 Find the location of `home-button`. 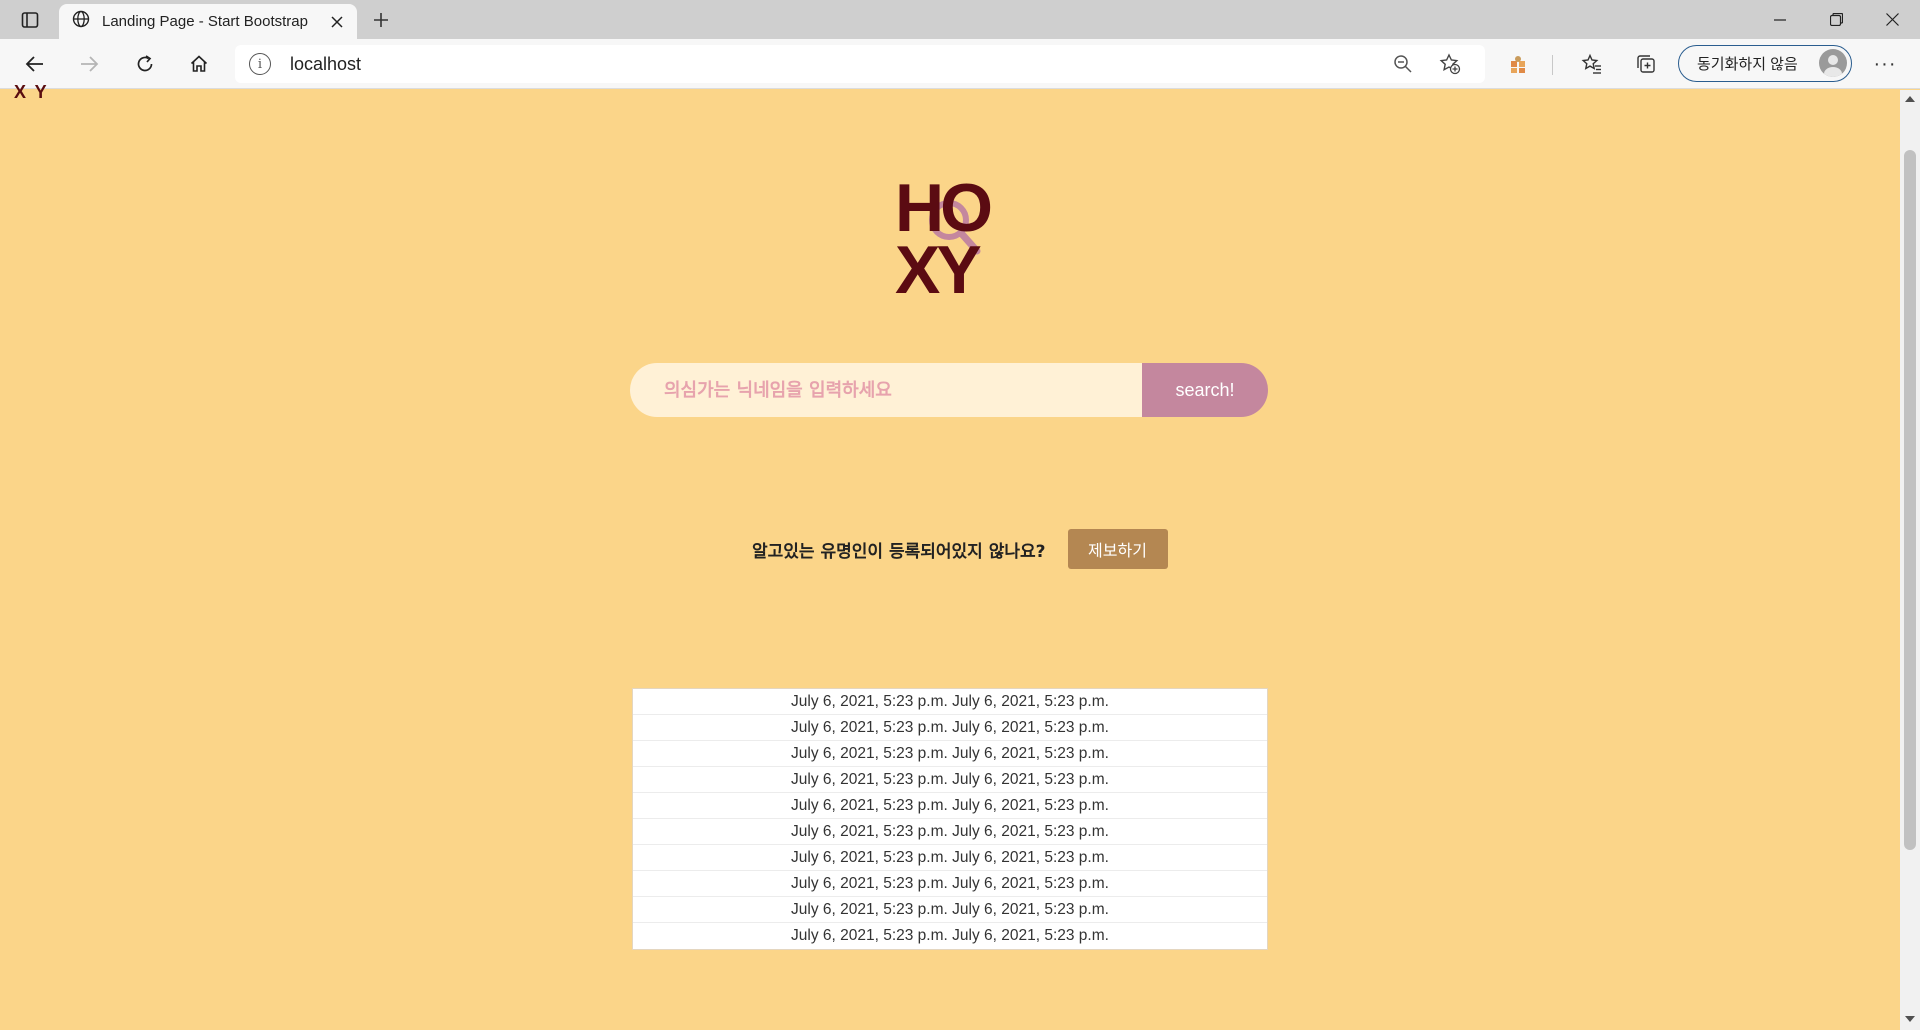

home-button is located at coordinates (199, 64).